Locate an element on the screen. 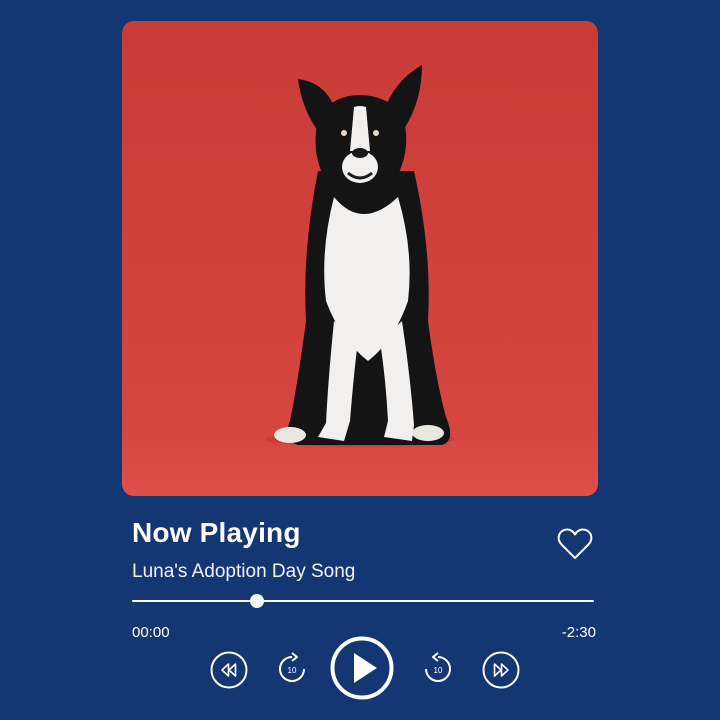 The image size is (720, 720). play-icon is located at coordinates (362, 668).